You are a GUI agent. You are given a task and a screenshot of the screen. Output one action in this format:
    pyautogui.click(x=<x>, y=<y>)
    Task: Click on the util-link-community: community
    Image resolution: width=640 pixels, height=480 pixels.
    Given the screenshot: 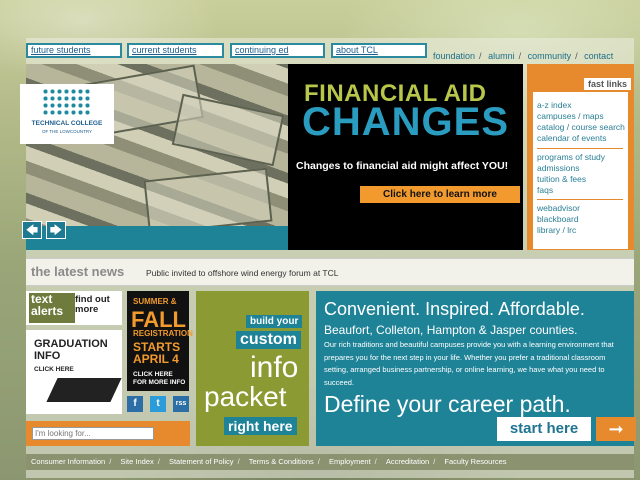 What is the action you would take?
    pyautogui.click(x=550, y=56)
    